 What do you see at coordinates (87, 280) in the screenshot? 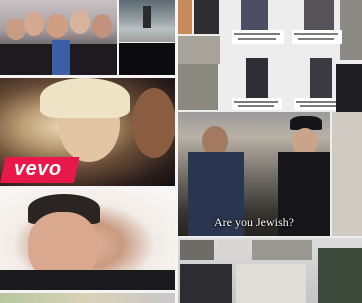
I see `shirt-shape` at bounding box center [87, 280].